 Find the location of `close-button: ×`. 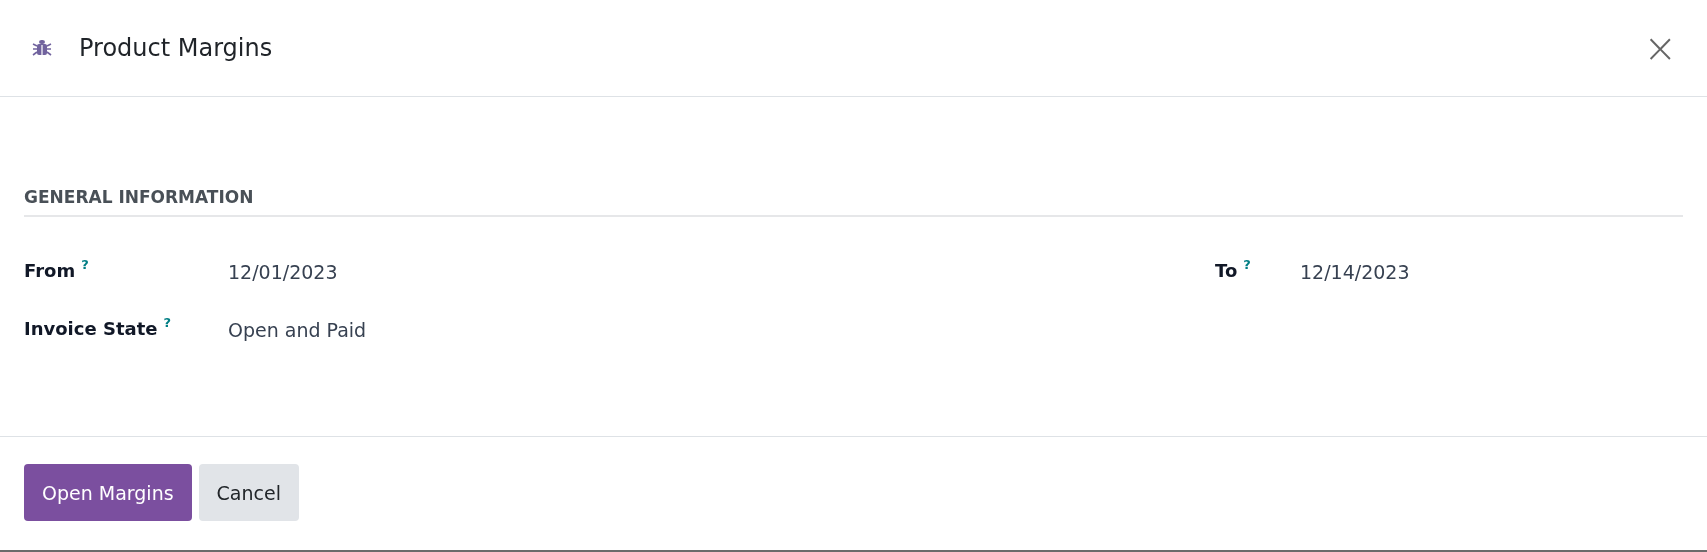

close-button: × is located at coordinates (1660, 48).